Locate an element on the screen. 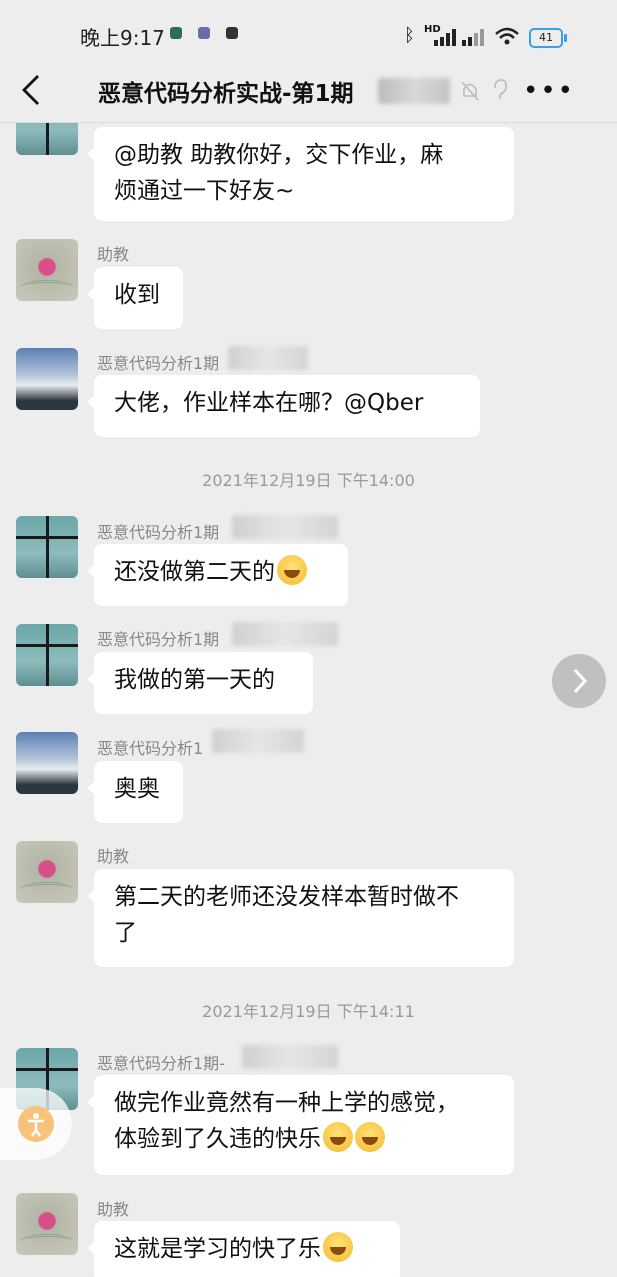 This screenshot has width=617, height=1277. more-icon: ••• is located at coordinates (549, 91).